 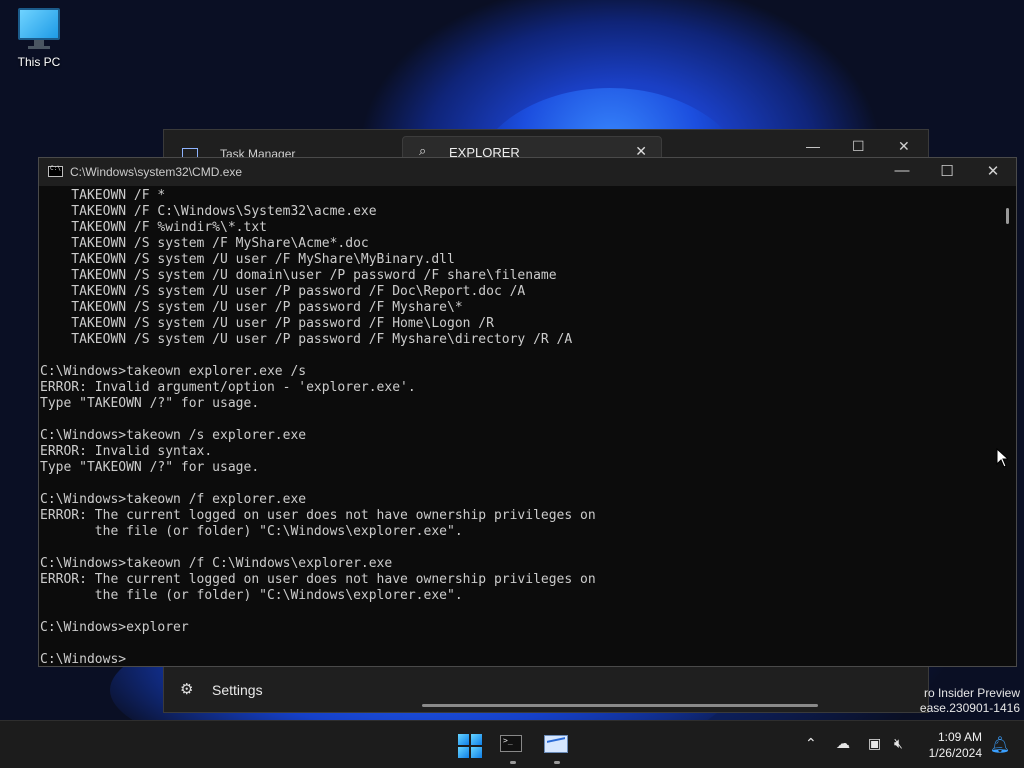 I want to click on vertical-scrollbar, so click(x=1007, y=426).